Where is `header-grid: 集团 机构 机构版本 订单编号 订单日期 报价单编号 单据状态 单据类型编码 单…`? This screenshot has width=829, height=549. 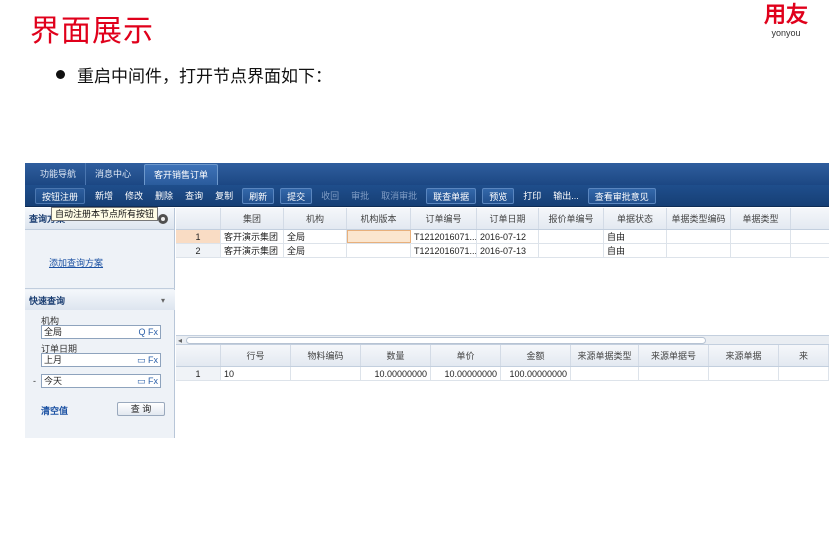
header-grid: 集团 机构 机构版本 订单编号 订单日期 报价单编号 单据状态 单据类型编码 单… is located at coordinates (502, 233).